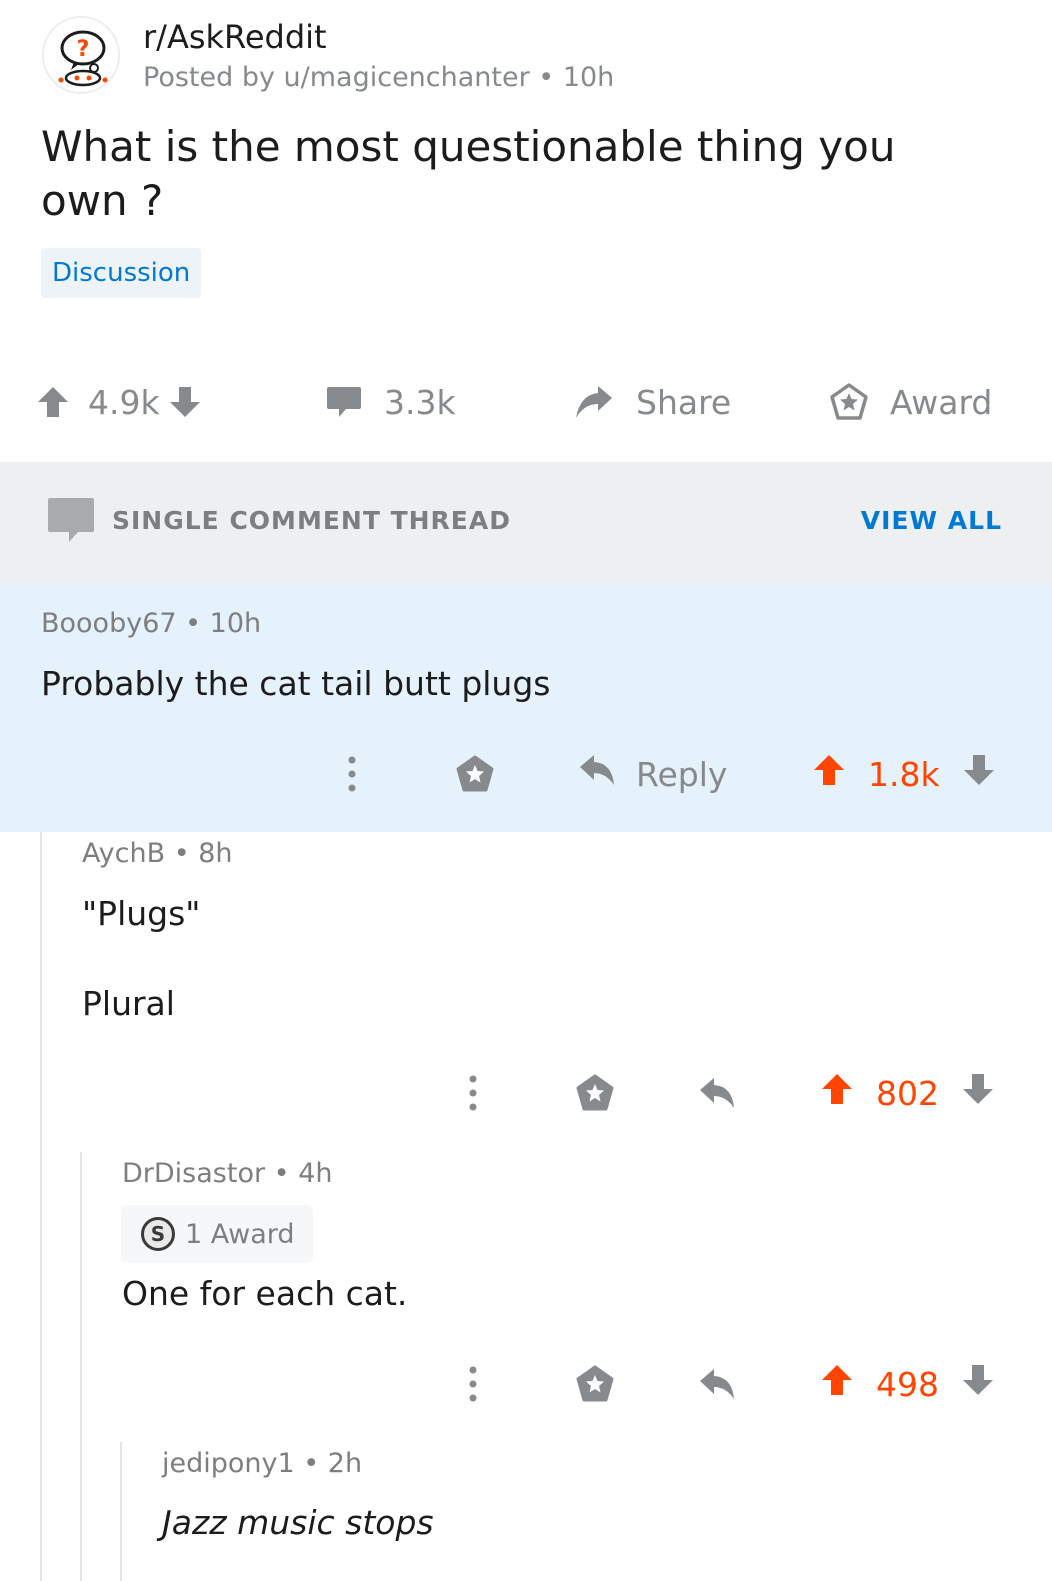 The image size is (1052, 1581). What do you see at coordinates (526, 774) in the screenshot?
I see `comment-actions: Reply 1.8k` at bounding box center [526, 774].